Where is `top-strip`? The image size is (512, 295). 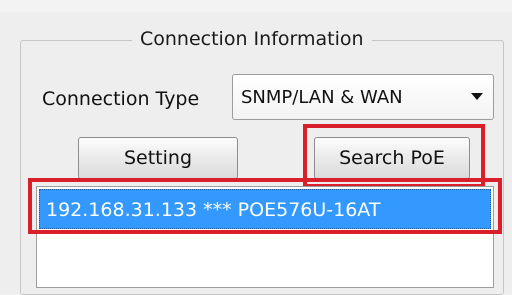
top-strip is located at coordinates (256, 6).